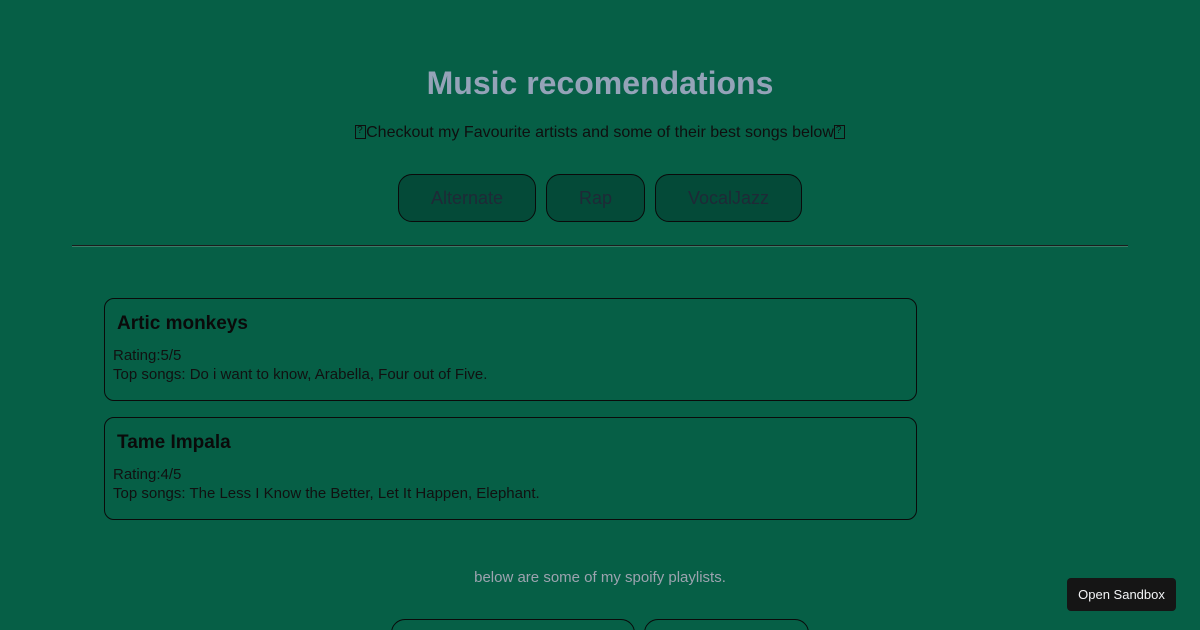  What do you see at coordinates (729, 198) in the screenshot?
I see `genre-button-vocaljazz: VocalJazz` at bounding box center [729, 198].